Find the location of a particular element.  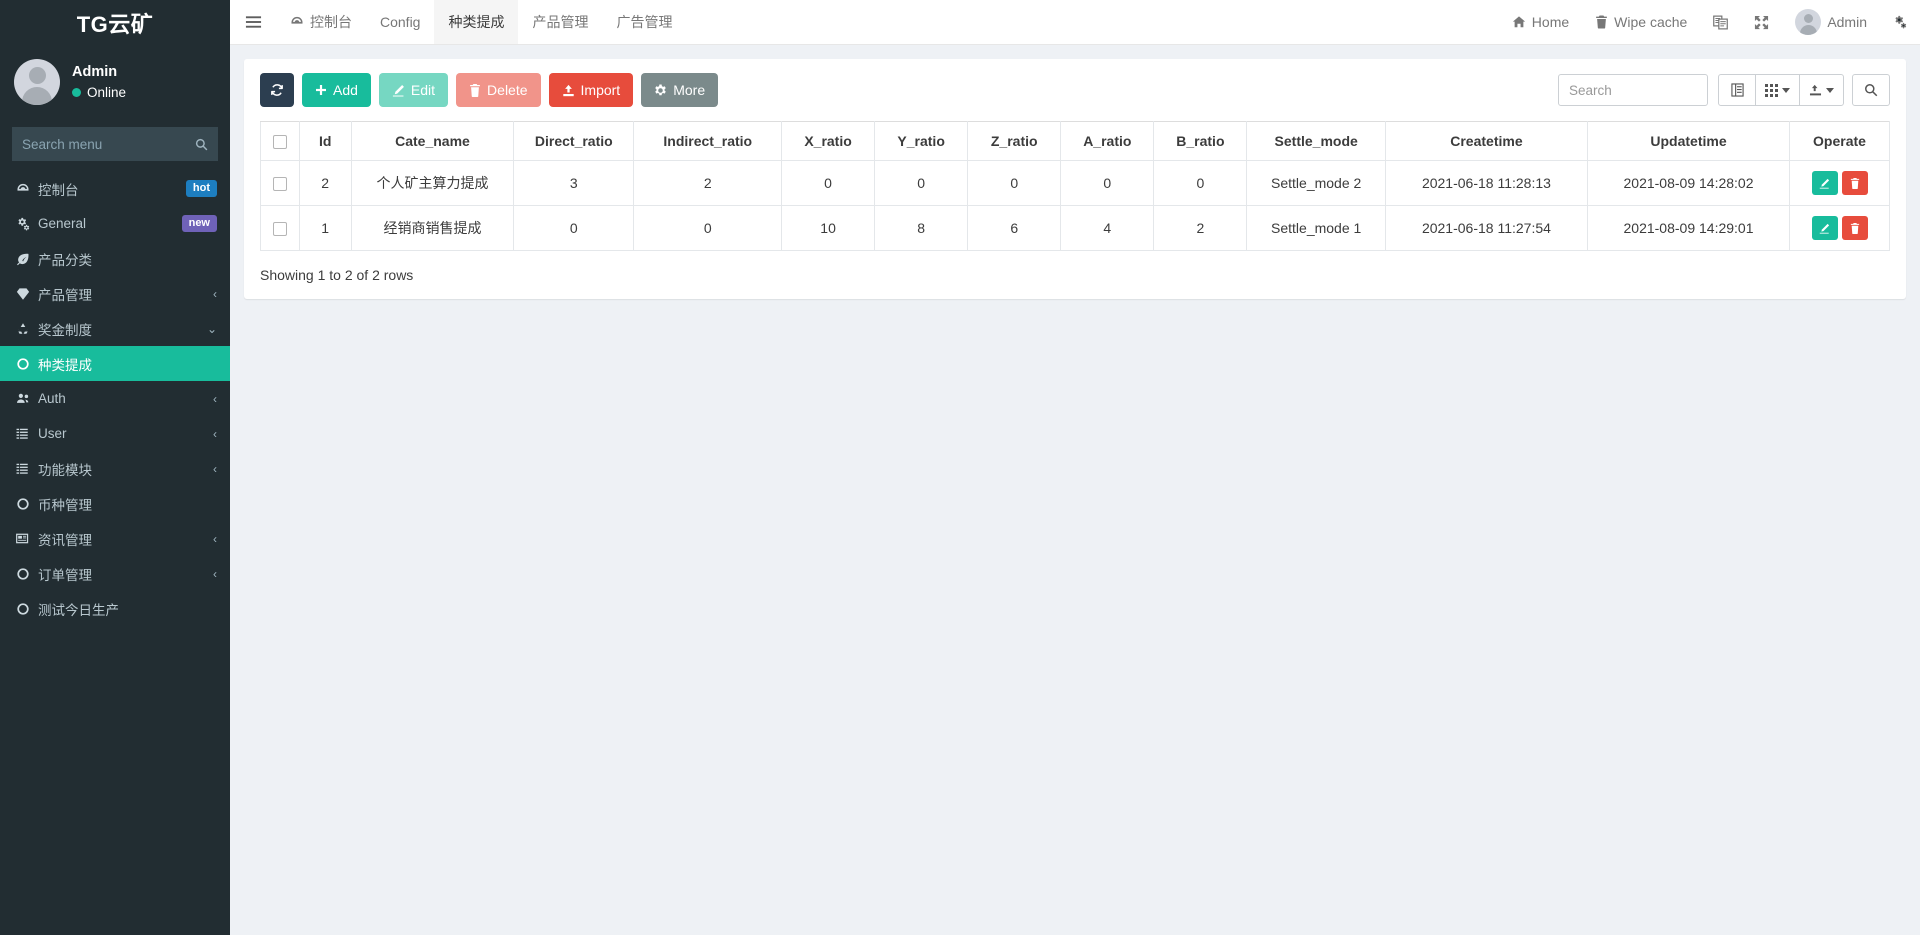

tab-label: 广告管理 is located at coordinates (644, 22).